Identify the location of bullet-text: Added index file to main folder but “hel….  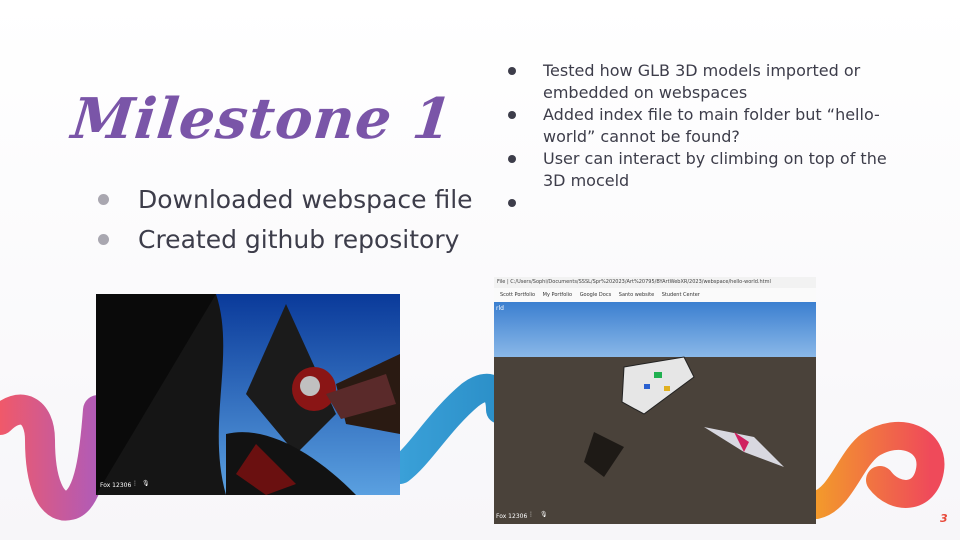
(711, 125).